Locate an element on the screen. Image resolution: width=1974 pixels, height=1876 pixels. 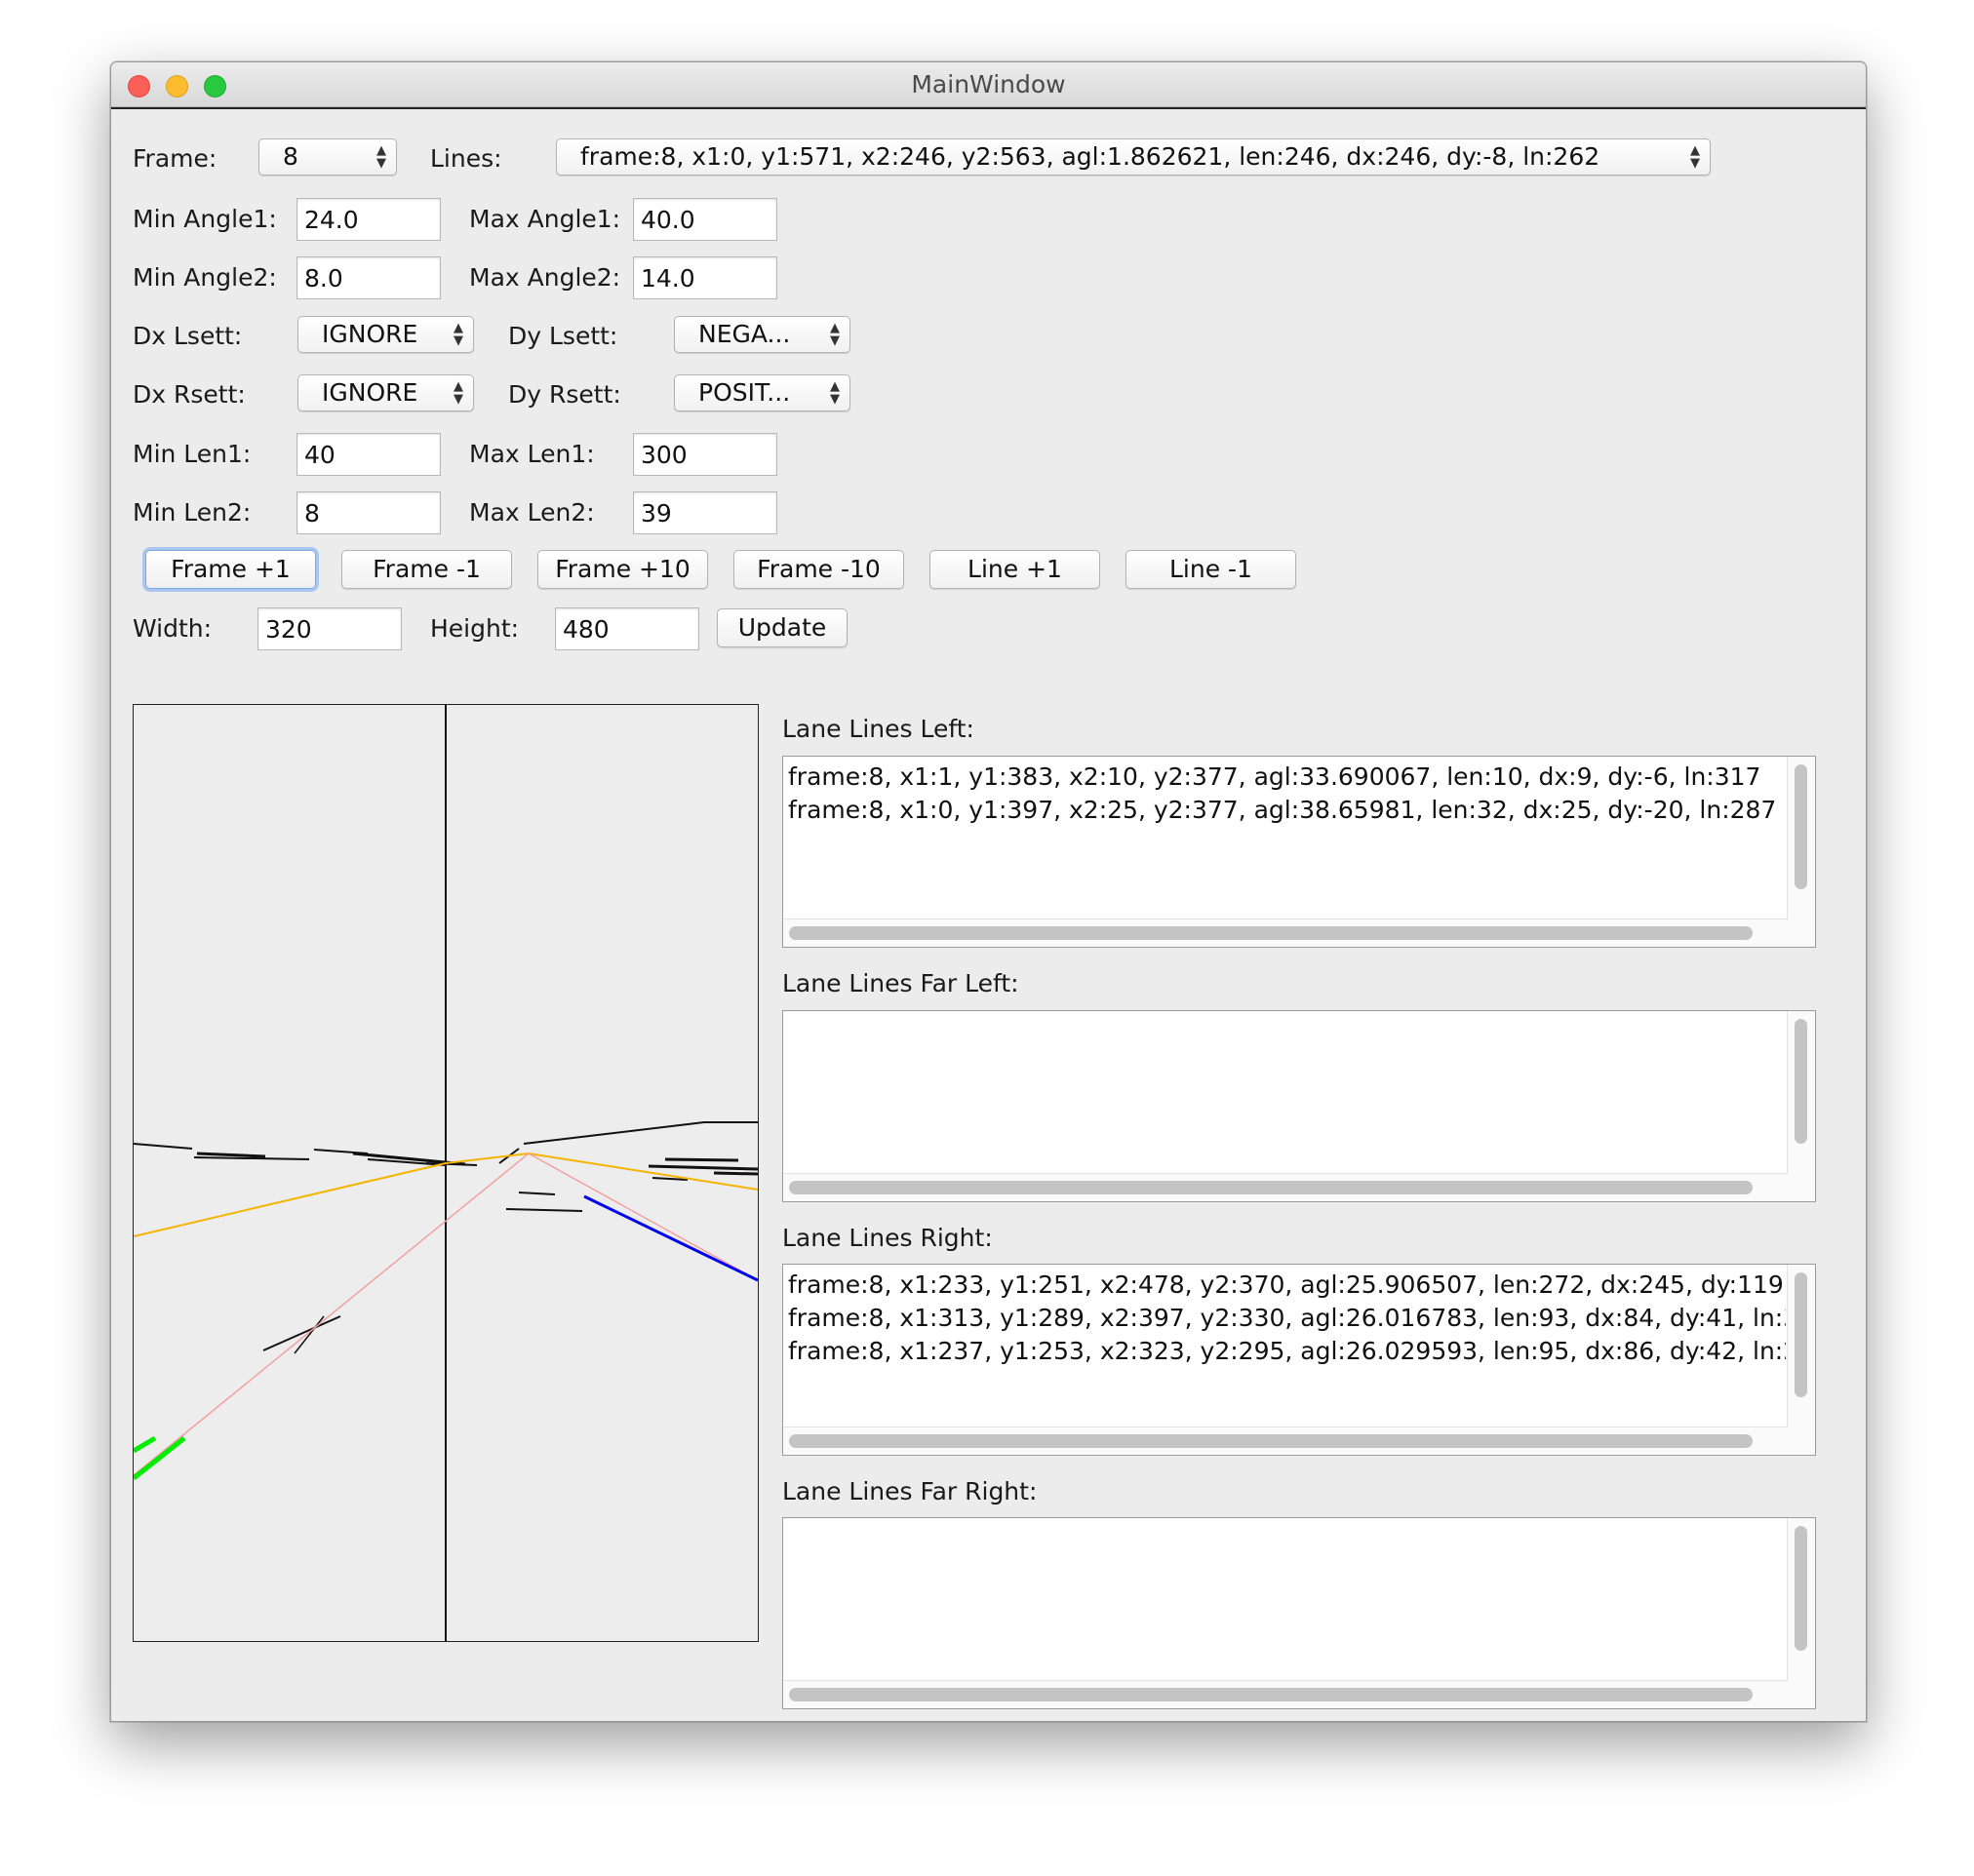
min-len1-label: Min Len1: is located at coordinates (192, 454).